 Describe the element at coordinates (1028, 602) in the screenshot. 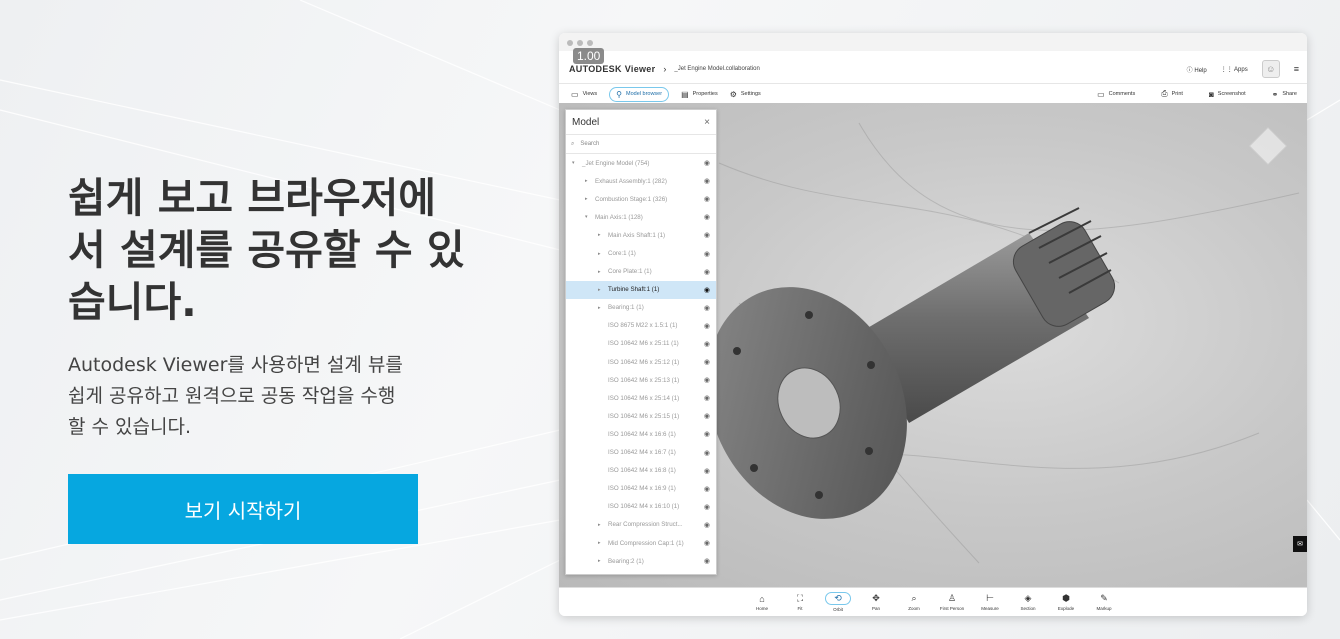

I see `dock-section-button: ◈ Section` at that location.